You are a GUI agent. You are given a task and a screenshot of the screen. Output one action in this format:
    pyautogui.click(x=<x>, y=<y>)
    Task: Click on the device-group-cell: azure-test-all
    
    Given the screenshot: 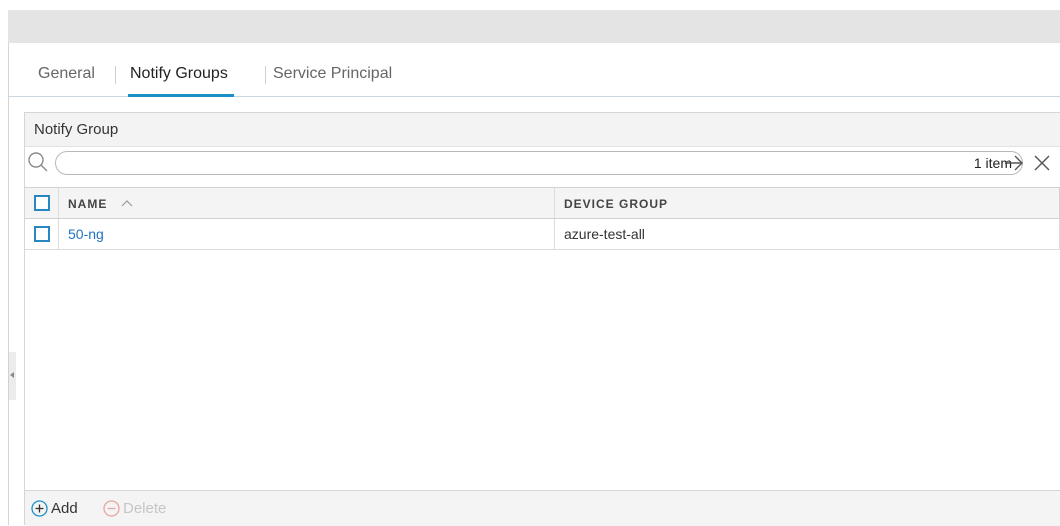 What is the action you would take?
    pyautogui.click(x=807, y=234)
    